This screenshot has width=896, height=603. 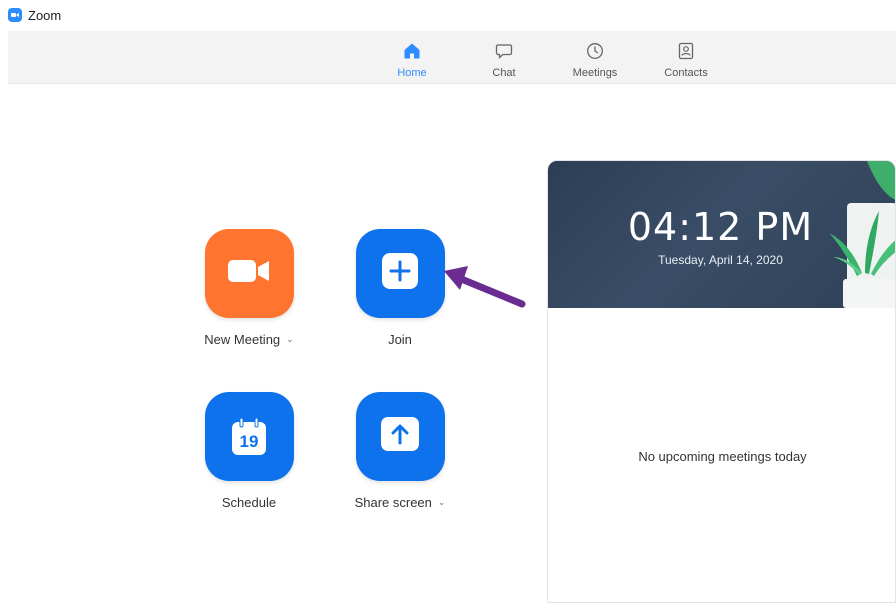 I want to click on calendar-day: 19, so click(x=249, y=441).